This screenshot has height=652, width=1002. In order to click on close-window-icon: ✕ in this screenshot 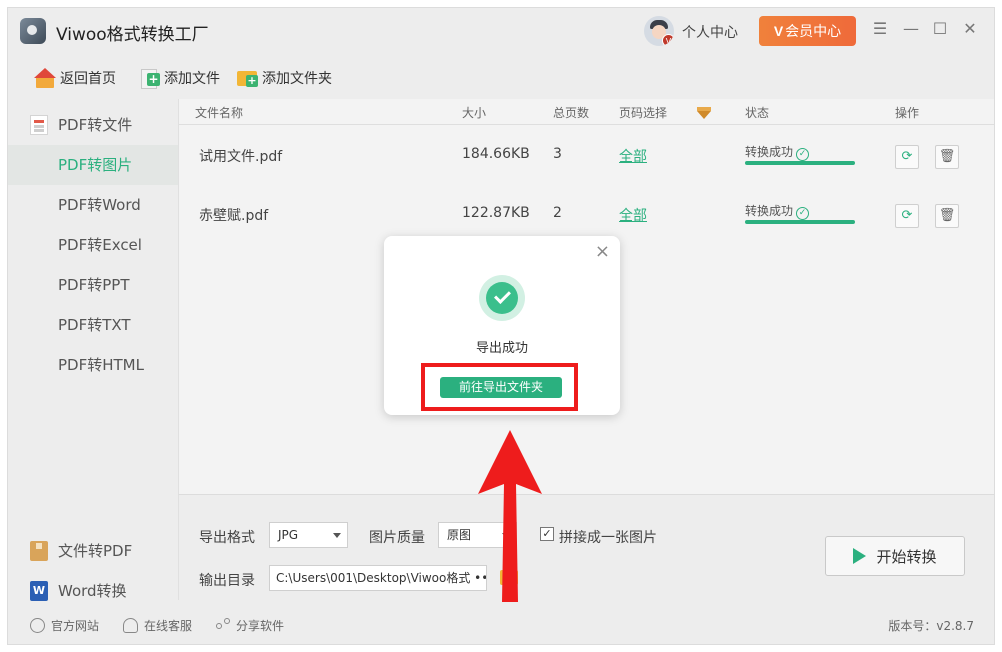, I will do `click(970, 29)`.